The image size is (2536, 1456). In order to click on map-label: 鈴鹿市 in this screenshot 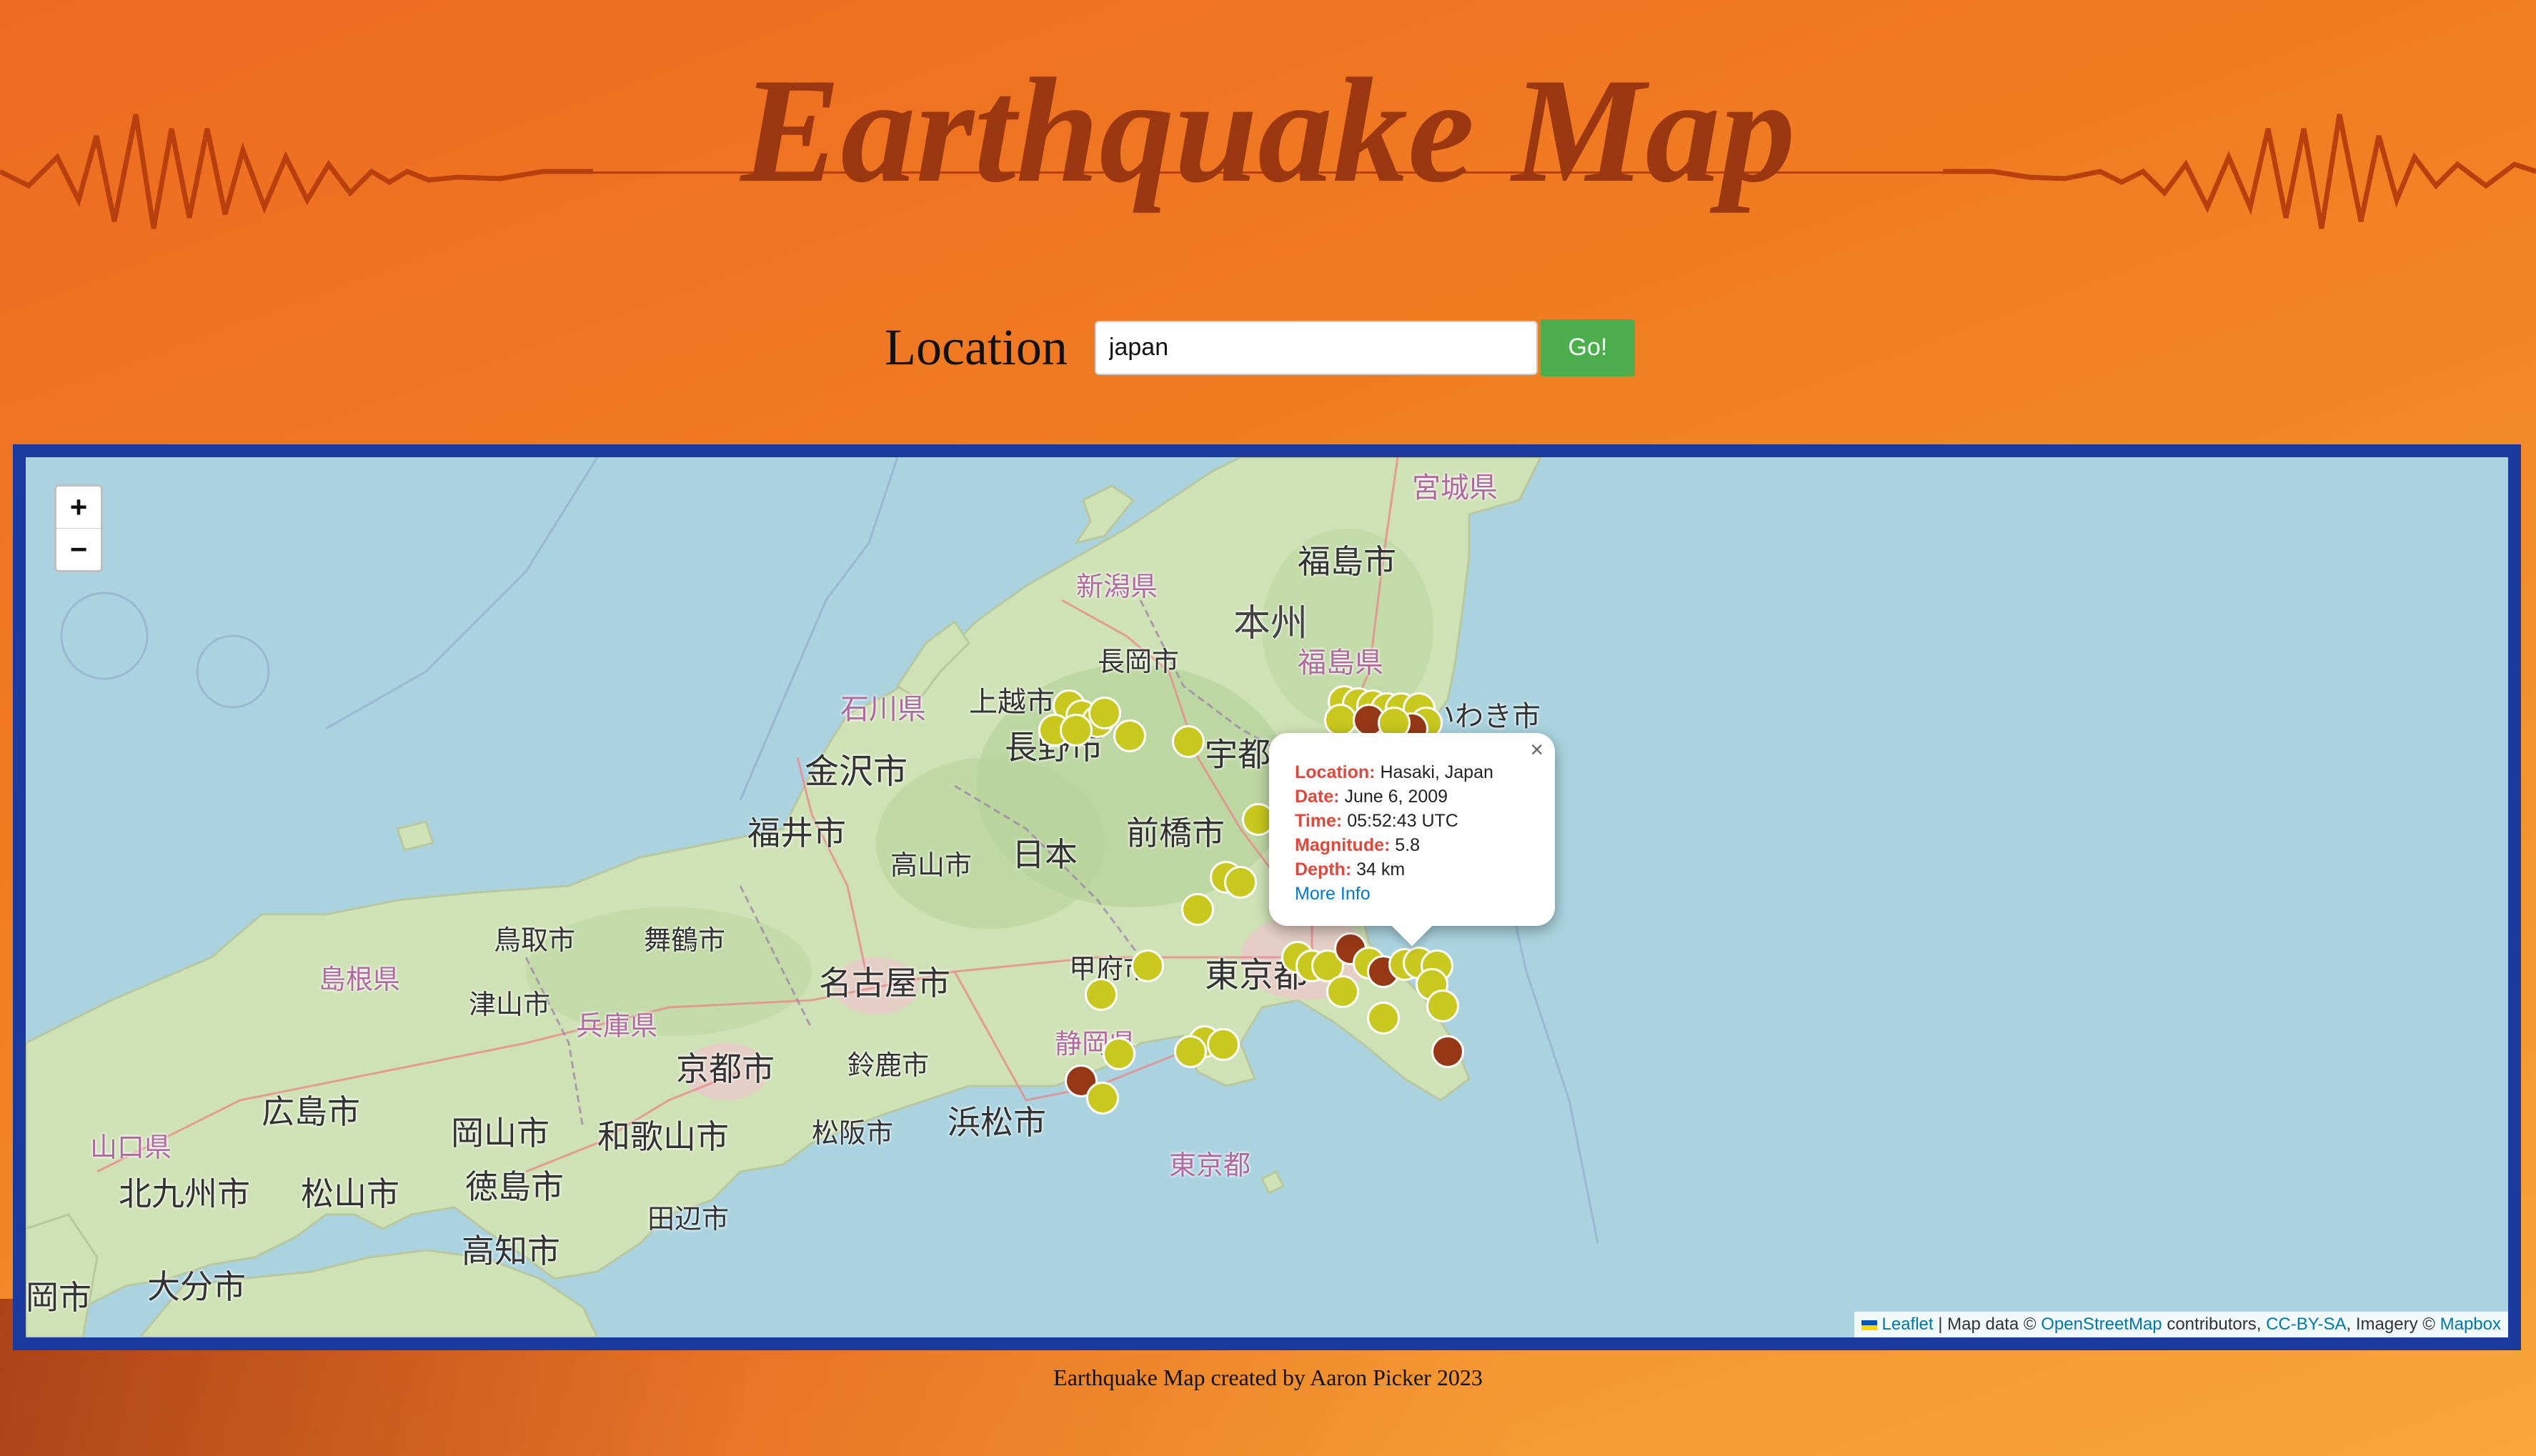, I will do `click(889, 1065)`.